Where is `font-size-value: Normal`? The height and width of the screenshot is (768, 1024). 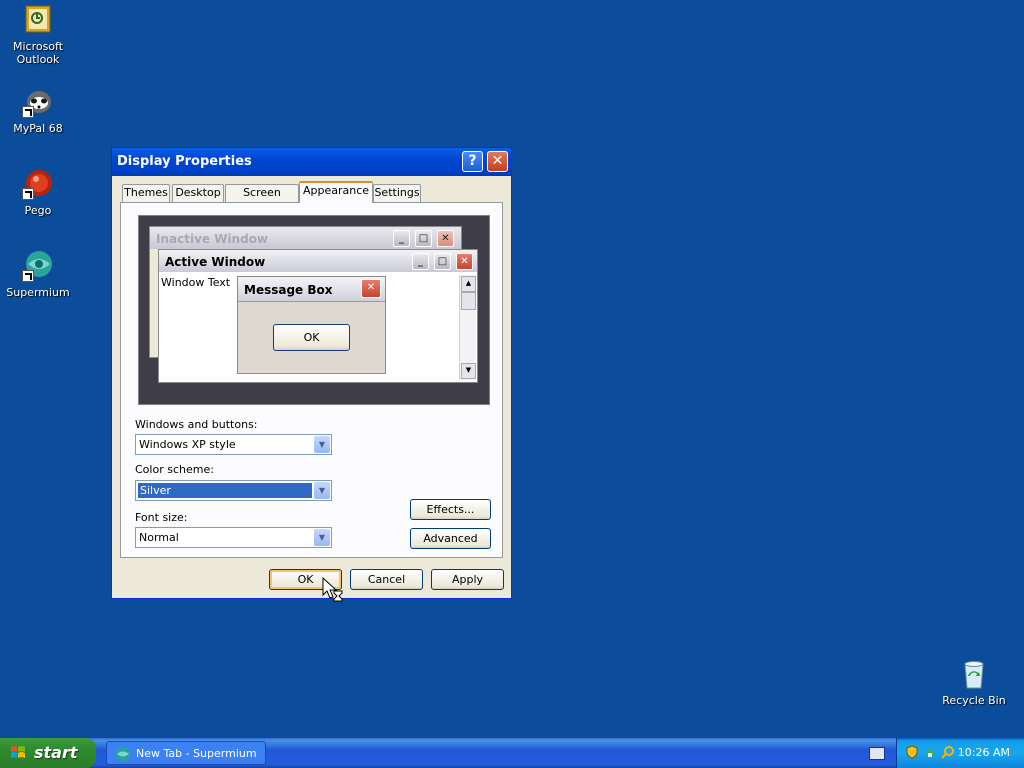 font-size-value: Normal is located at coordinates (159, 537).